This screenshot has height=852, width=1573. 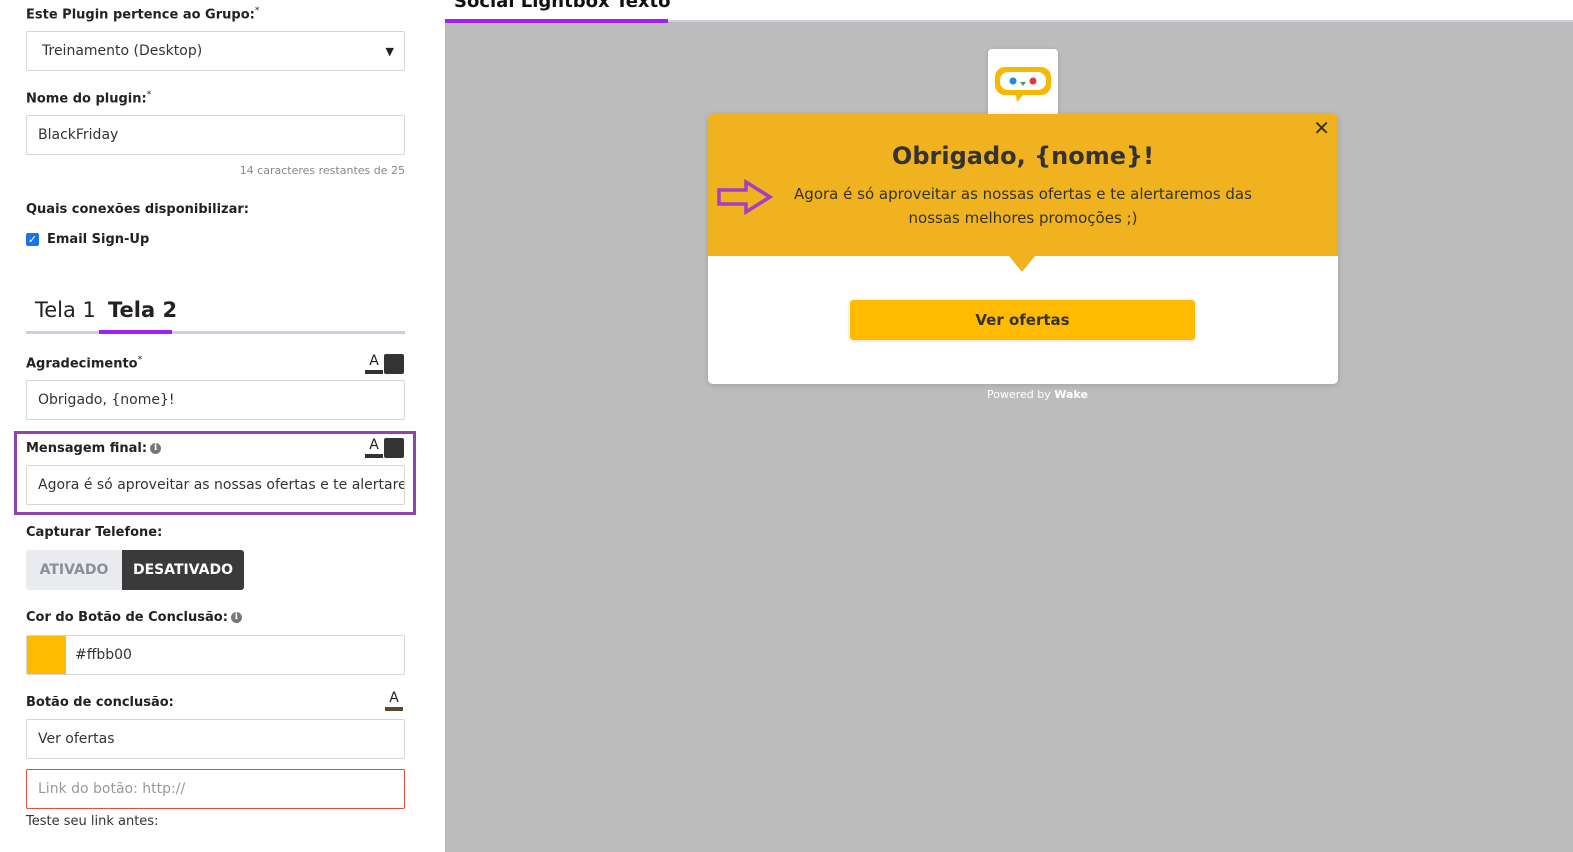 What do you see at coordinates (134, 617) in the screenshot?
I see `button-color-label: Cor do Botão de Conclusão: i` at bounding box center [134, 617].